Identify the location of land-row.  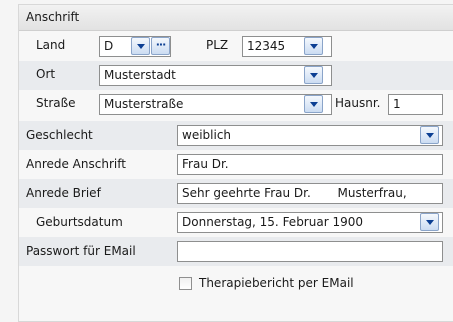
(236, 46).